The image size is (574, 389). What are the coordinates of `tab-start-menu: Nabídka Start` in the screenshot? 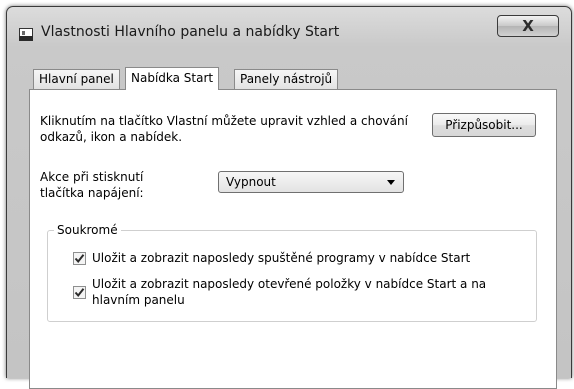 It's located at (172, 78).